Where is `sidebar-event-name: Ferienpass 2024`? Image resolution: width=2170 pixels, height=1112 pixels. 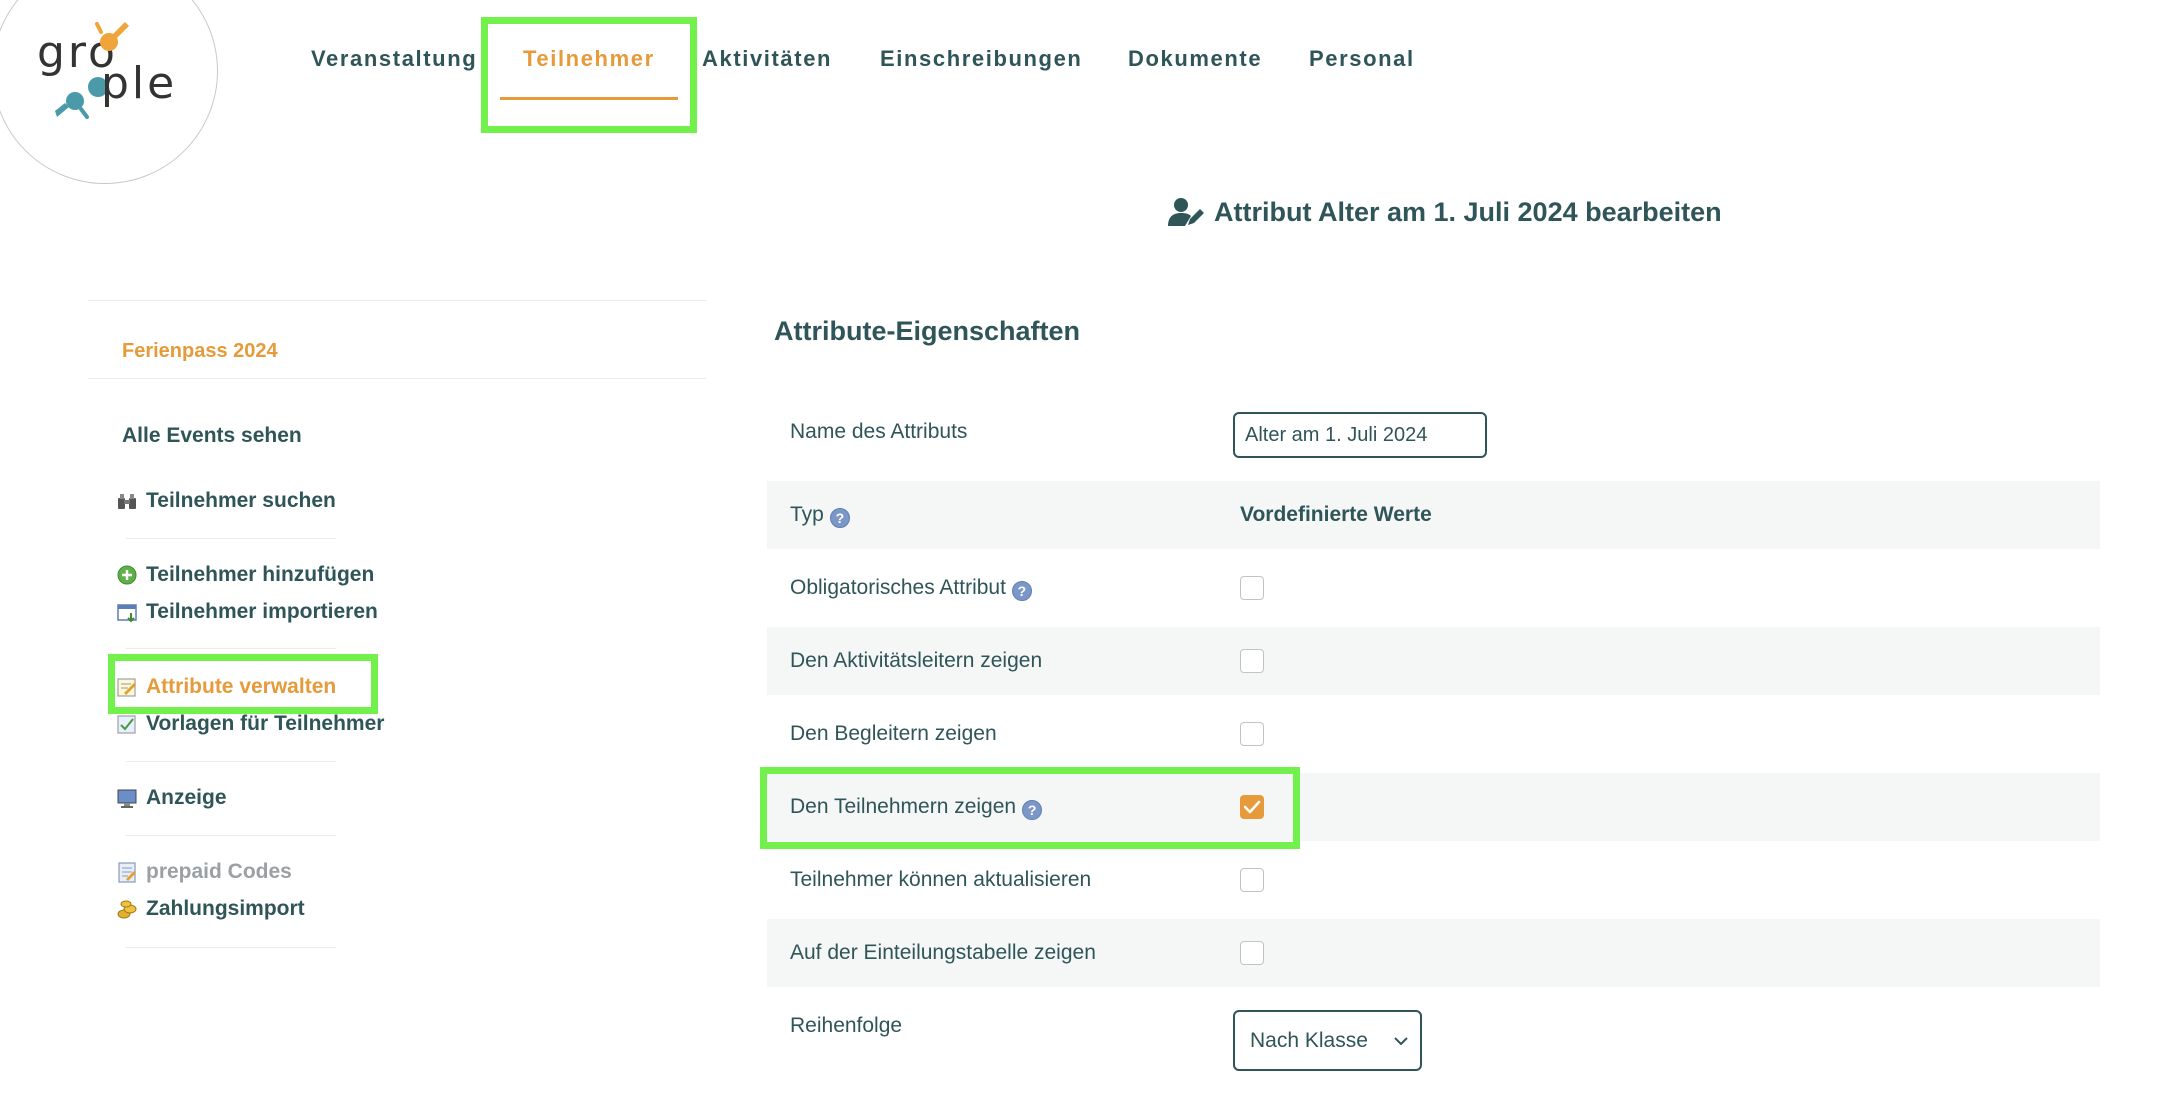
sidebar-event-name: Ferienpass 2024 is located at coordinates (200, 351).